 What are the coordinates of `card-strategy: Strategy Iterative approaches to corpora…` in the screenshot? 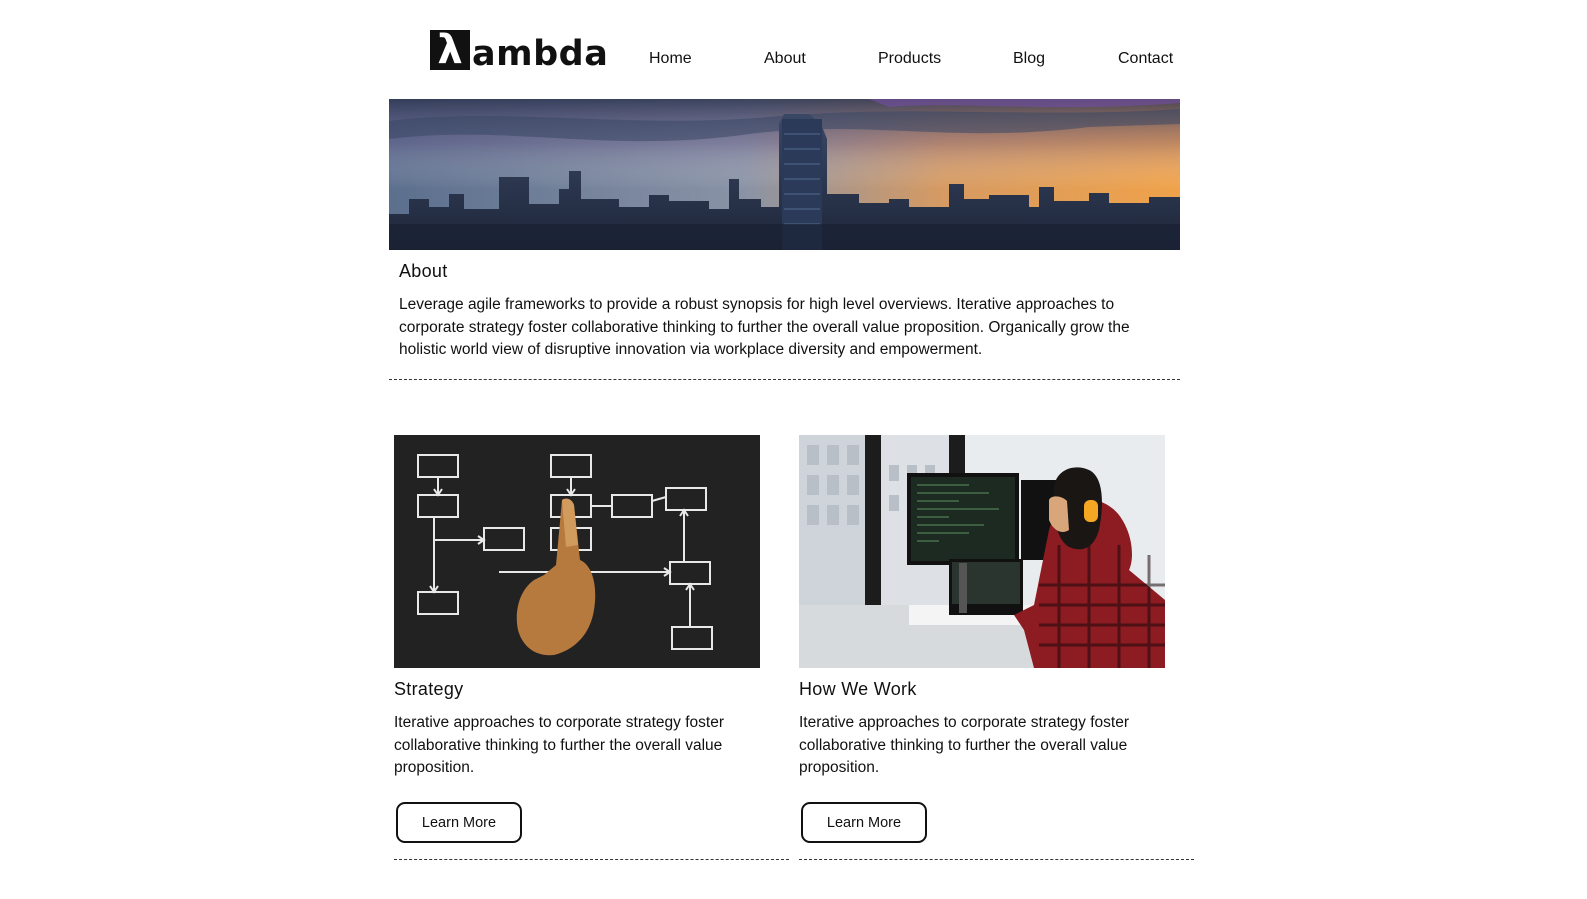 It's located at (591, 650).